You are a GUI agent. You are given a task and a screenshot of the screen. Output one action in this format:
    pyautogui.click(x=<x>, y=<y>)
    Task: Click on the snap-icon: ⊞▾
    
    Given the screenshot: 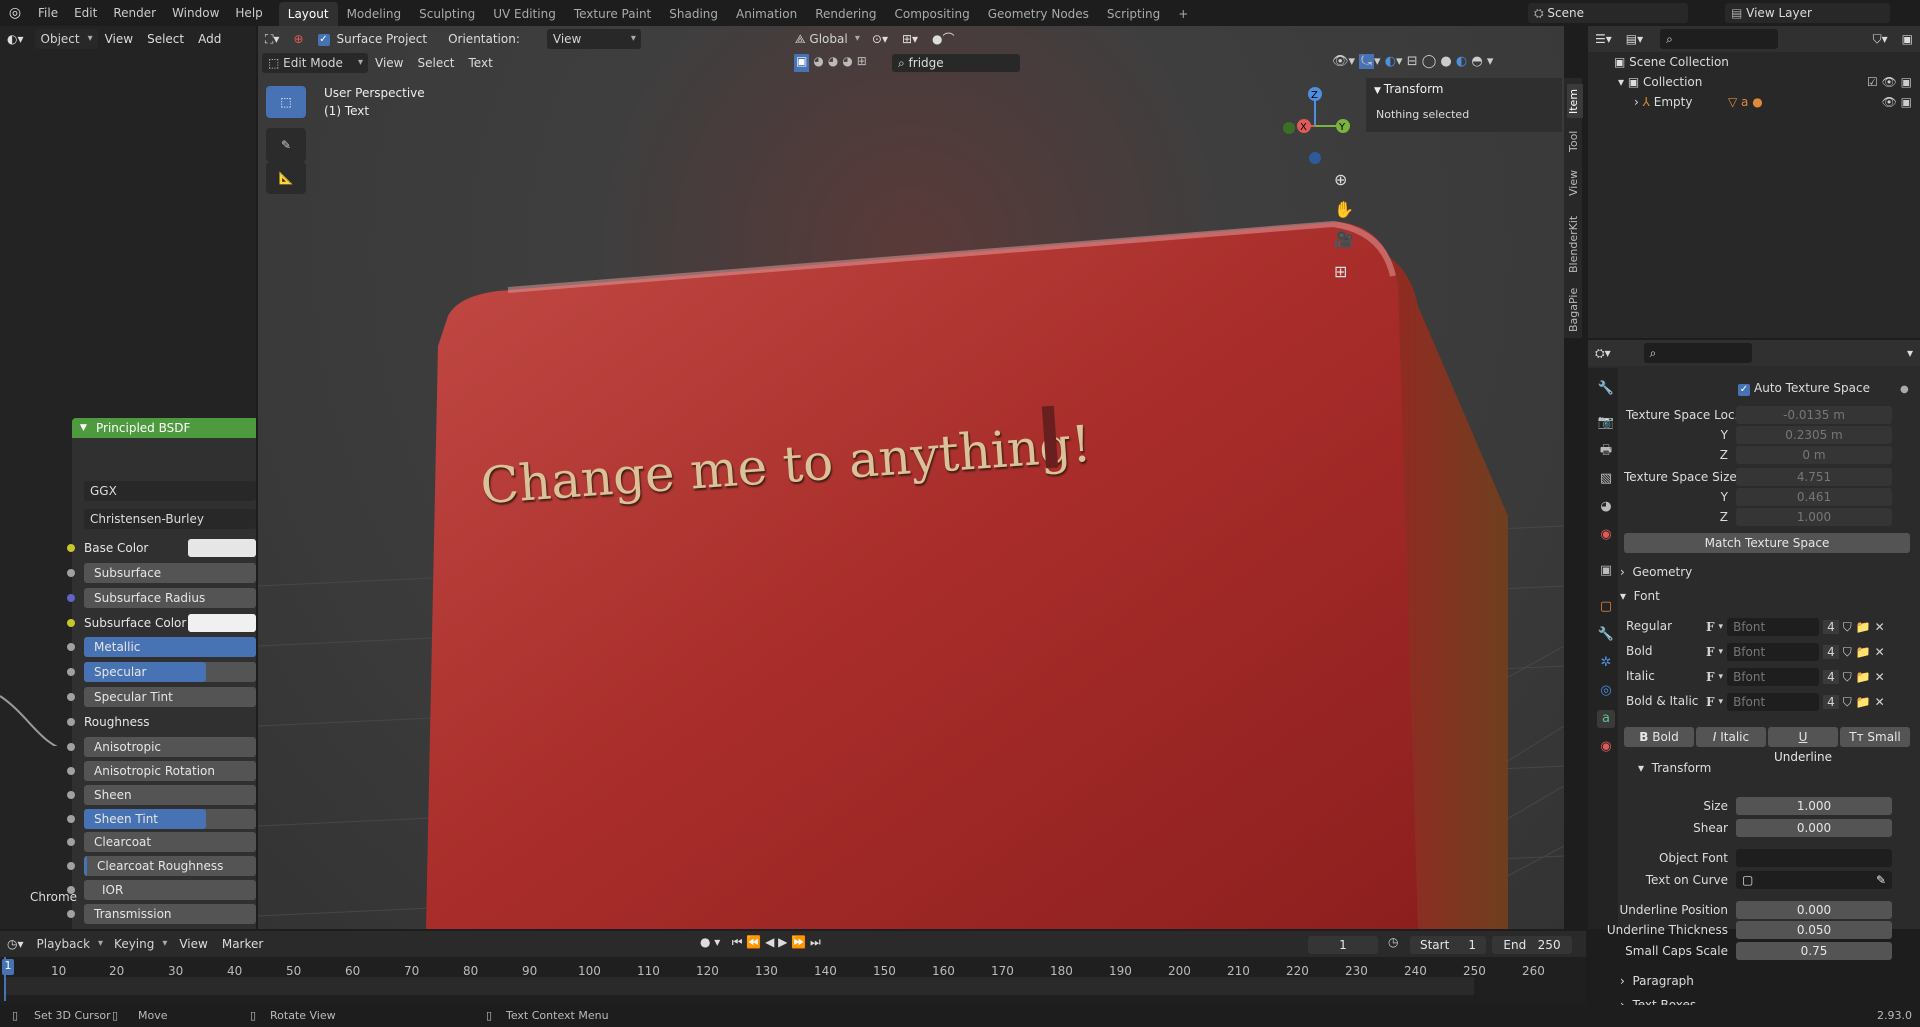 What is the action you would take?
    pyautogui.click(x=910, y=39)
    